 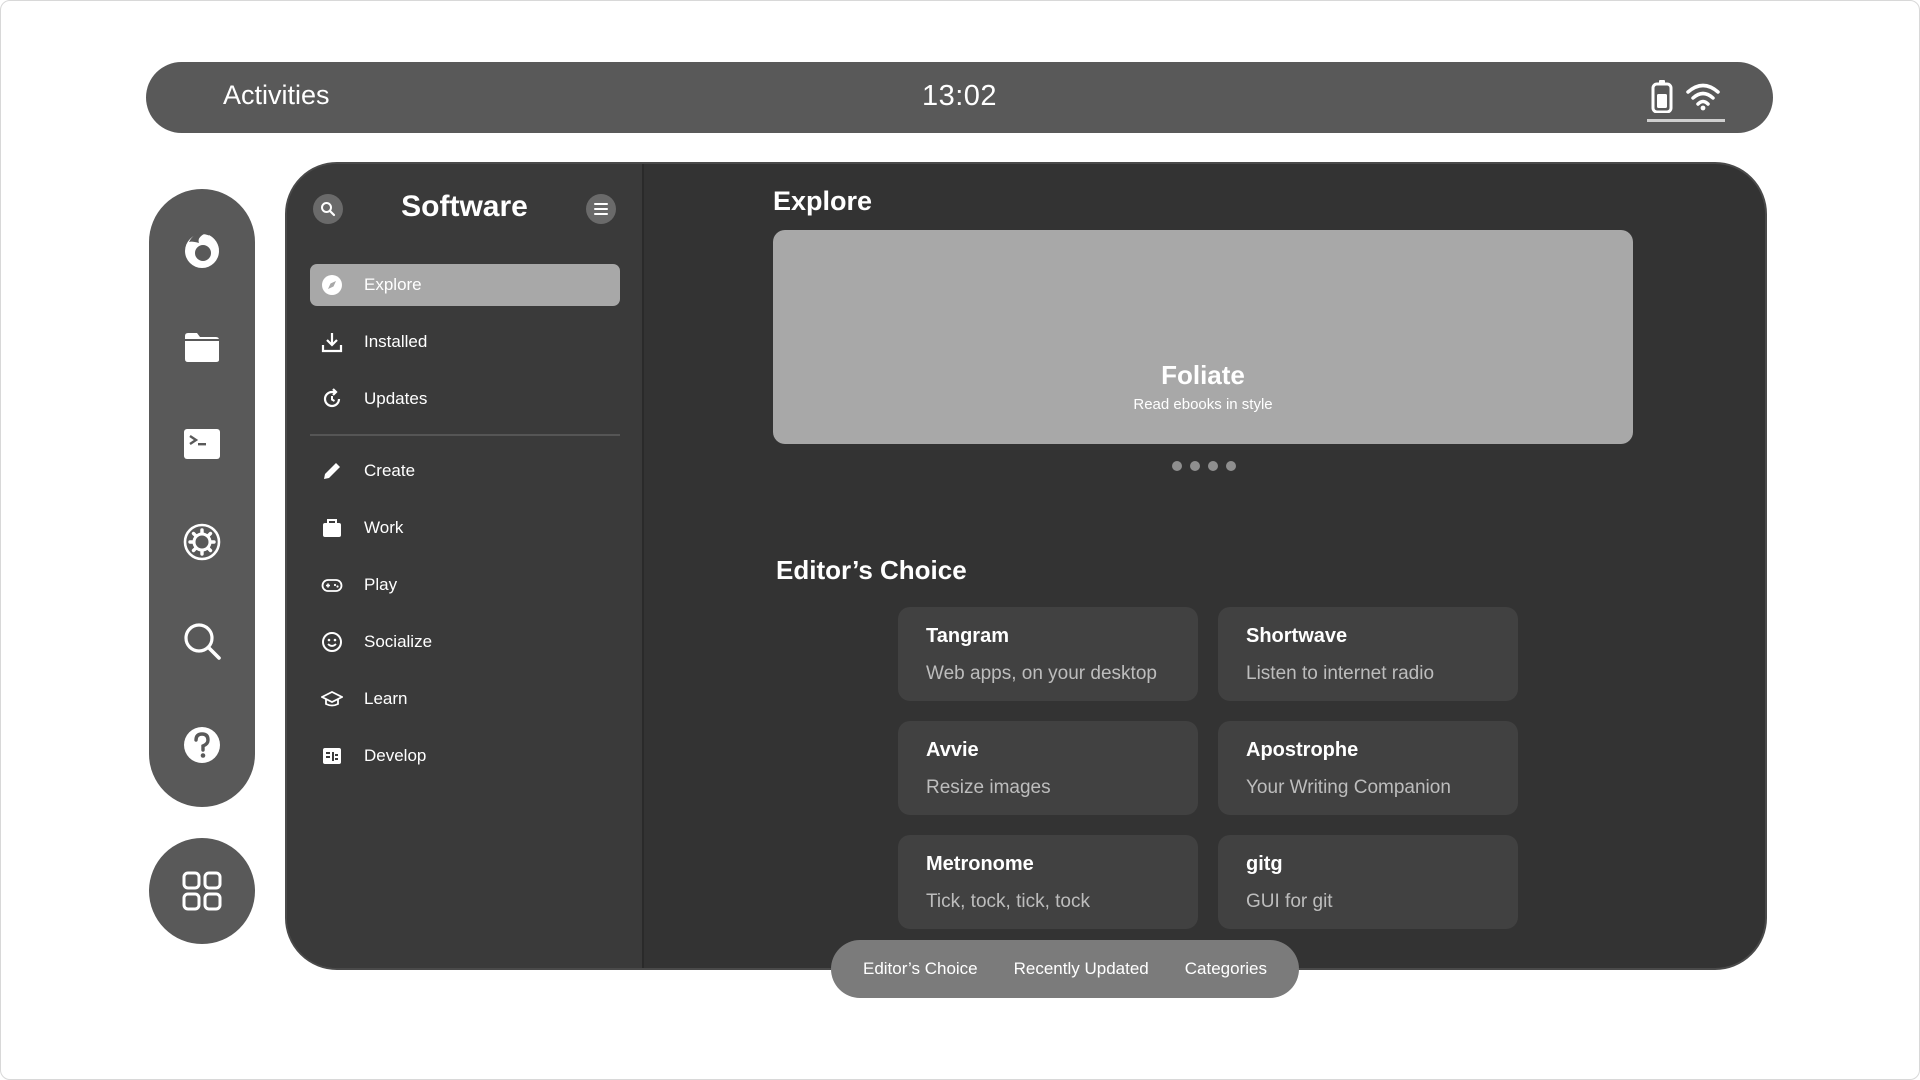 What do you see at coordinates (1203, 375) in the screenshot?
I see `featured-app-name: Foliate` at bounding box center [1203, 375].